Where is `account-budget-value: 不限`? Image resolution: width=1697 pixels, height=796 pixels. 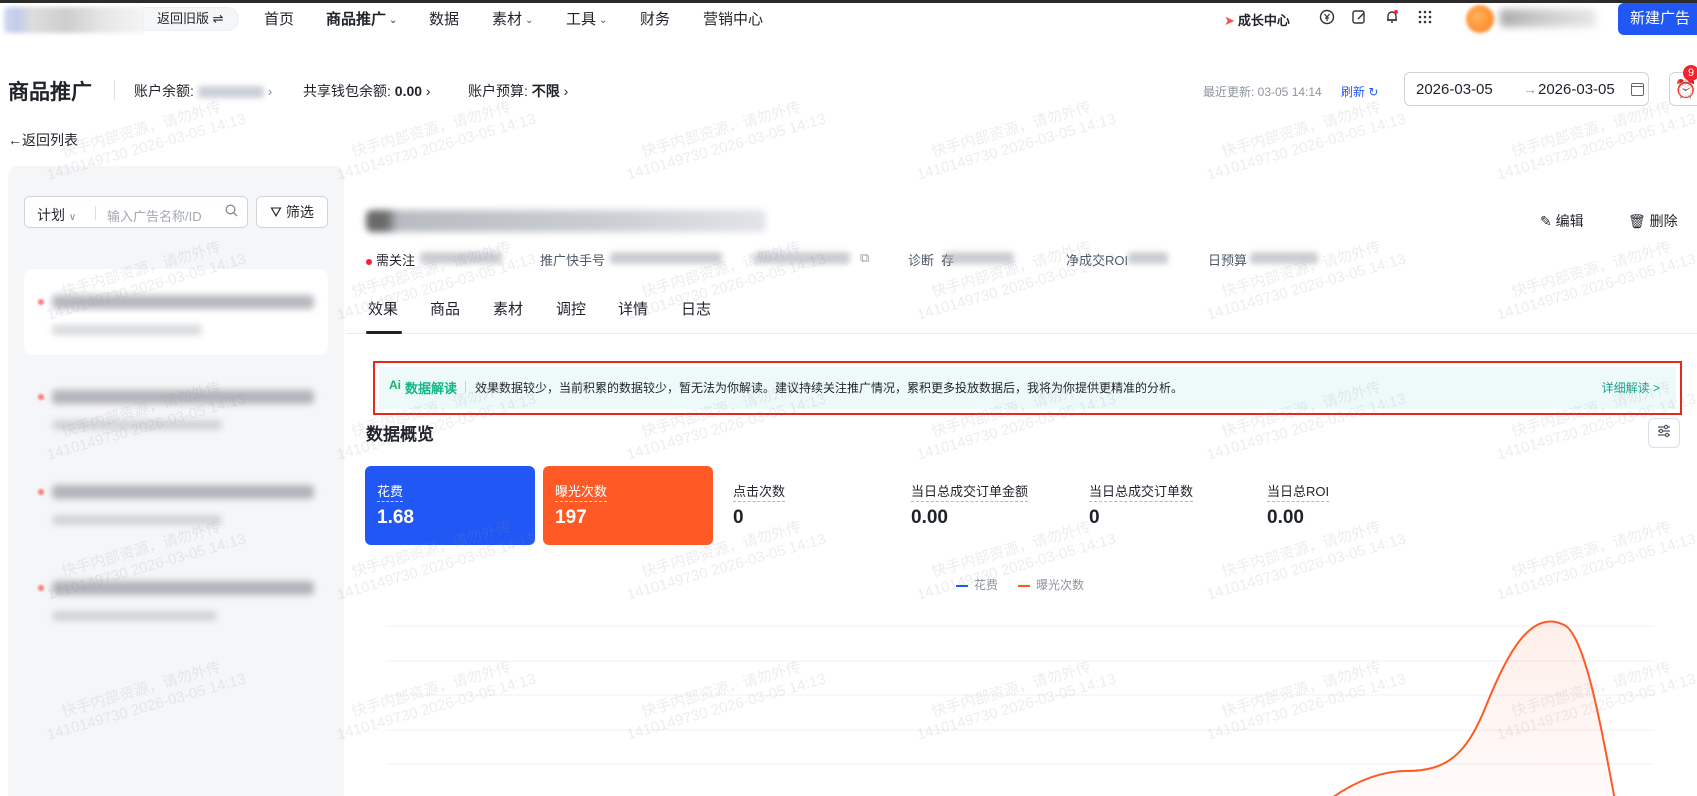
account-budget-value: 不限 is located at coordinates (545, 91).